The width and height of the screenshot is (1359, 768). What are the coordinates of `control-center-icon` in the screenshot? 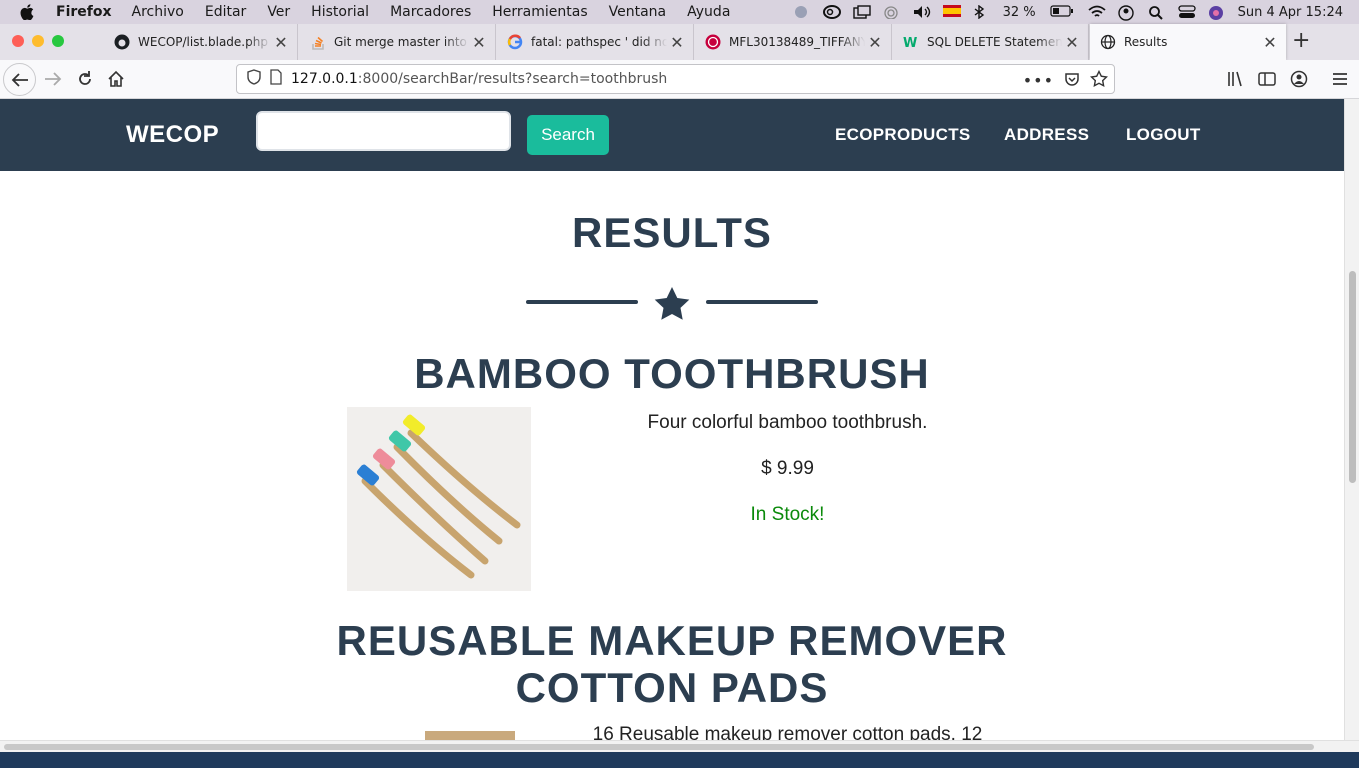 It's located at (1186, 12).